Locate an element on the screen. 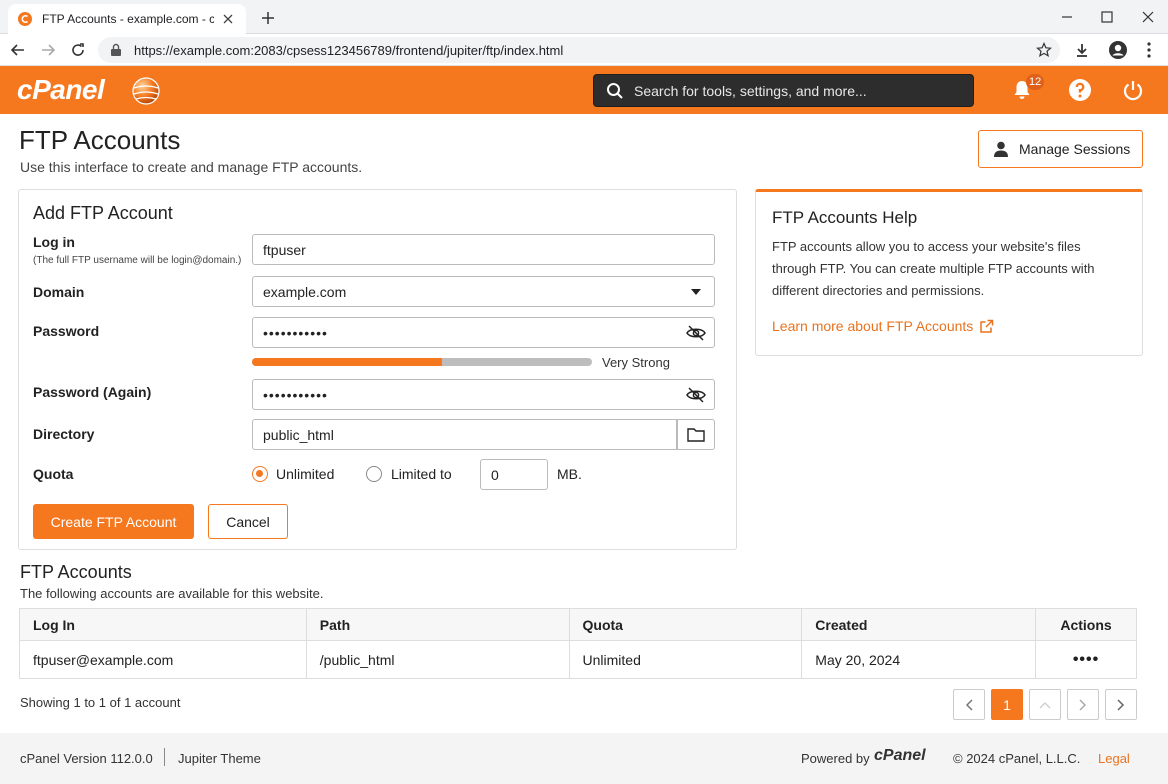 This screenshot has width=1168, height=784. logout-power-icon is located at coordinates (1133, 90).